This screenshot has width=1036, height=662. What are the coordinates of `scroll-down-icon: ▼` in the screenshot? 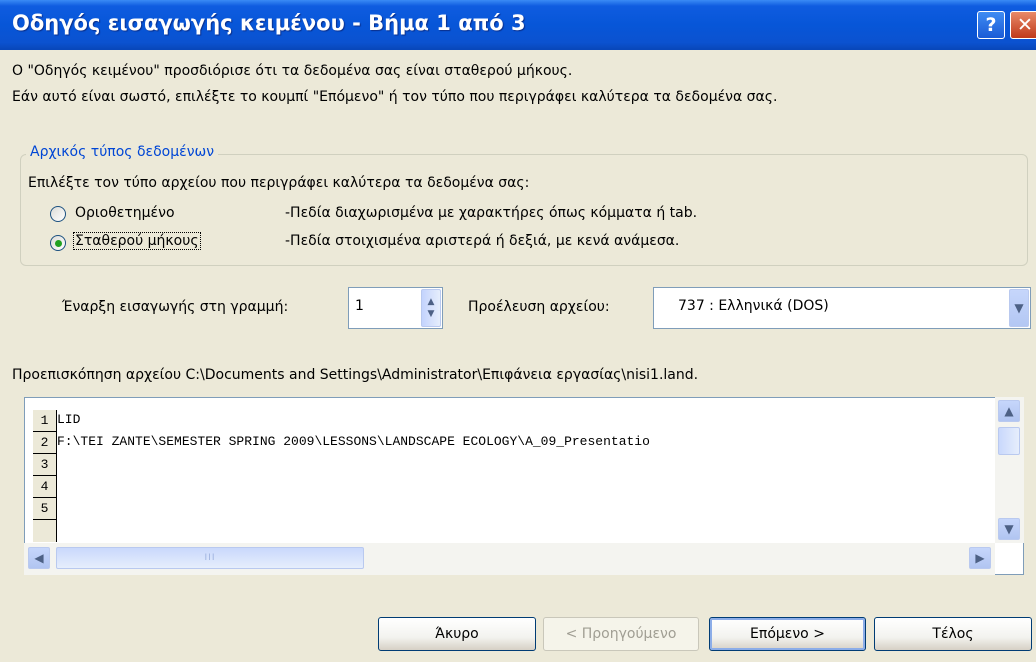 It's located at (1009, 529).